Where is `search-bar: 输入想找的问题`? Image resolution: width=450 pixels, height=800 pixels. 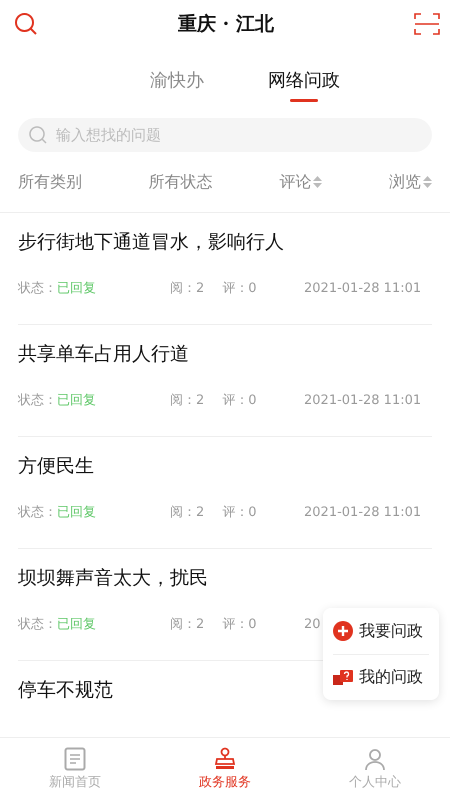 search-bar: 输入想找的问题 is located at coordinates (225, 135).